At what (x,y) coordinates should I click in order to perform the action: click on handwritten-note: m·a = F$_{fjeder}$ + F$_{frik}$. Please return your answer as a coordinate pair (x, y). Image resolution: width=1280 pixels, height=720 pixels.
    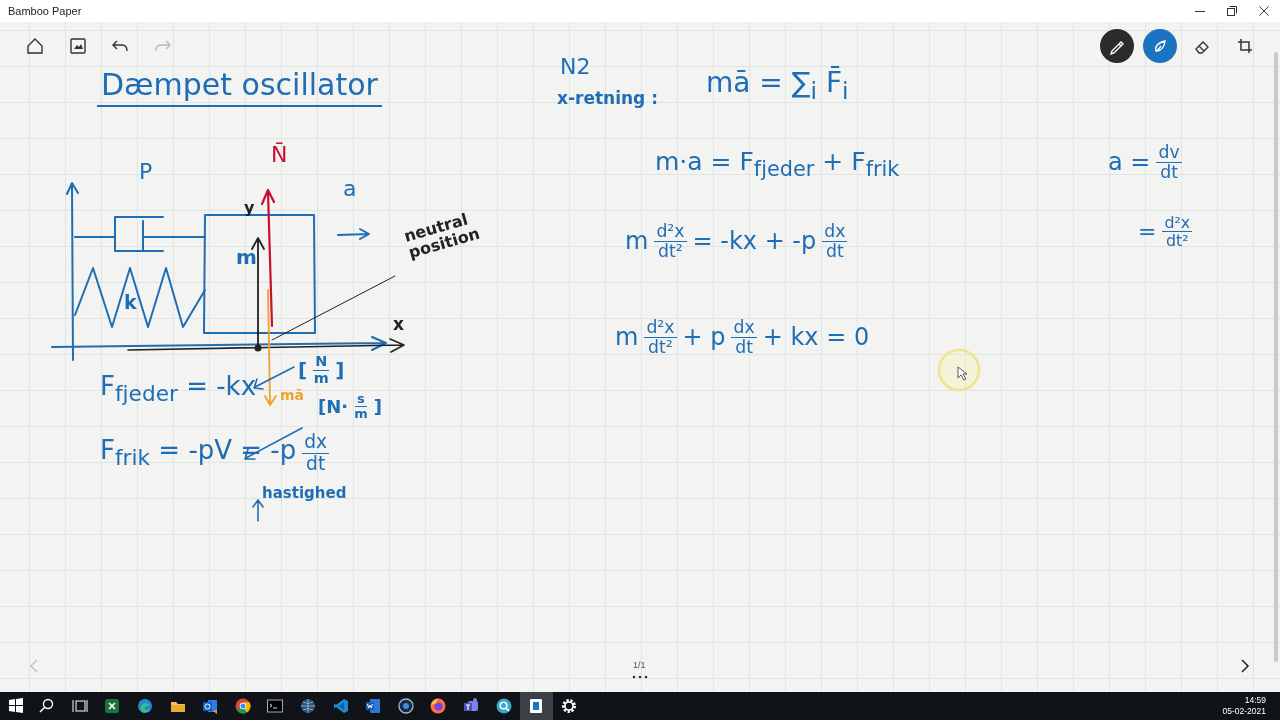
    Looking at the image, I should click on (777, 164).